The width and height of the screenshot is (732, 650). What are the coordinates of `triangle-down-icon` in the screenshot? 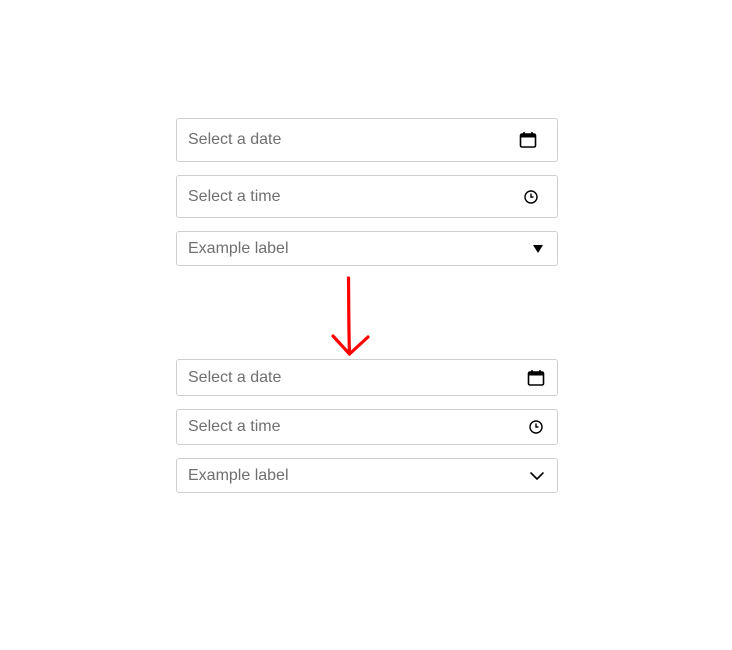 It's located at (538, 249).